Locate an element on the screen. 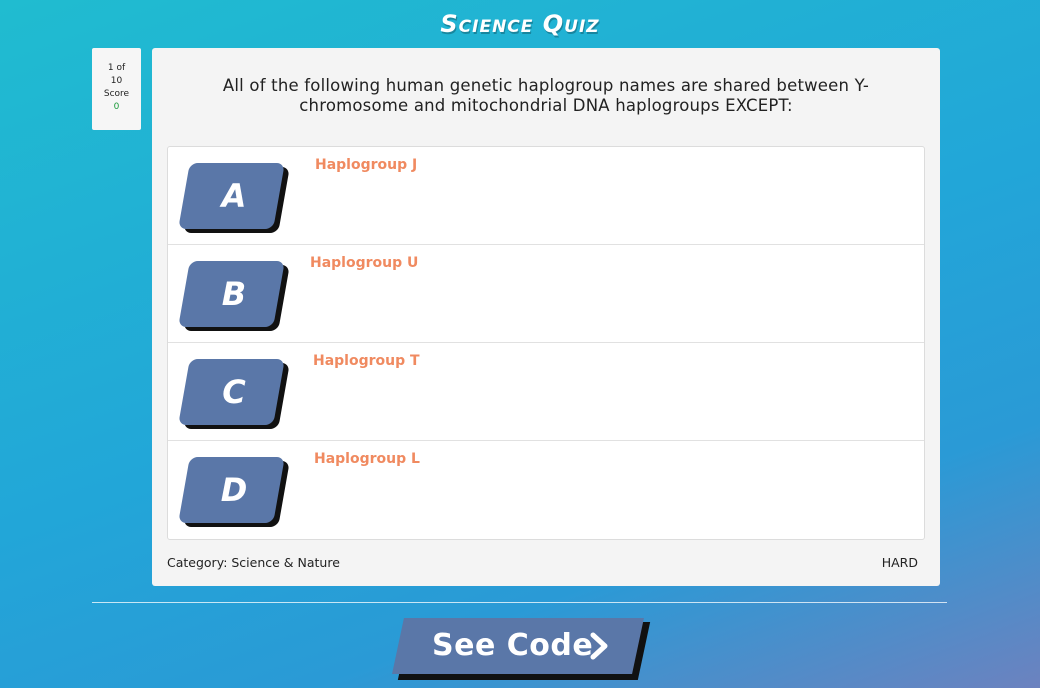 The image size is (1040, 688). answer-option-b: B Haplogroup U is located at coordinates (546, 294).